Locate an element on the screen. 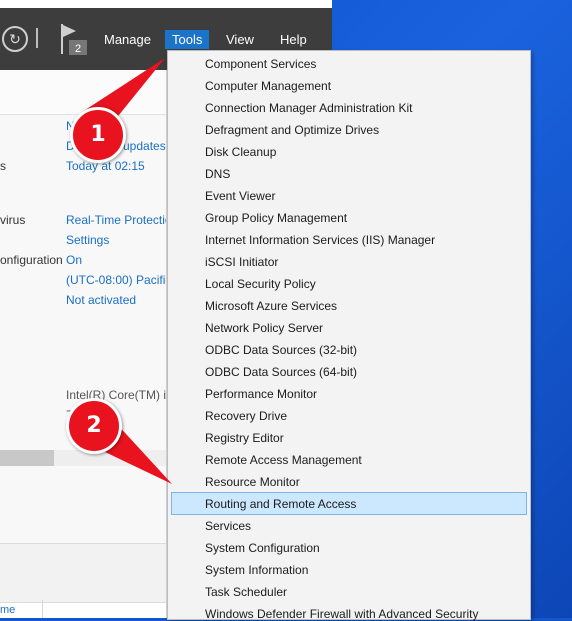 This screenshot has width=572, height=621. annotation-arrows is located at coordinates (126, 271).